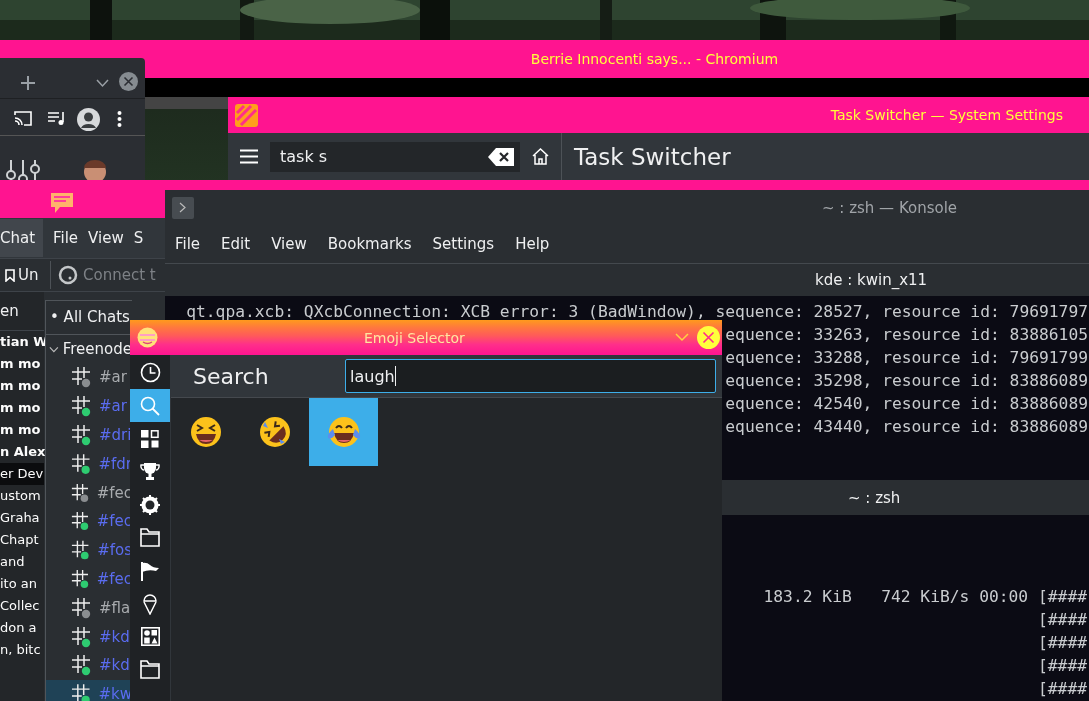 The image size is (1089, 701). What do you see at coordinates (150, 372) in the screenshot?
I see `clock-icon` at bounding box center [150, 372].